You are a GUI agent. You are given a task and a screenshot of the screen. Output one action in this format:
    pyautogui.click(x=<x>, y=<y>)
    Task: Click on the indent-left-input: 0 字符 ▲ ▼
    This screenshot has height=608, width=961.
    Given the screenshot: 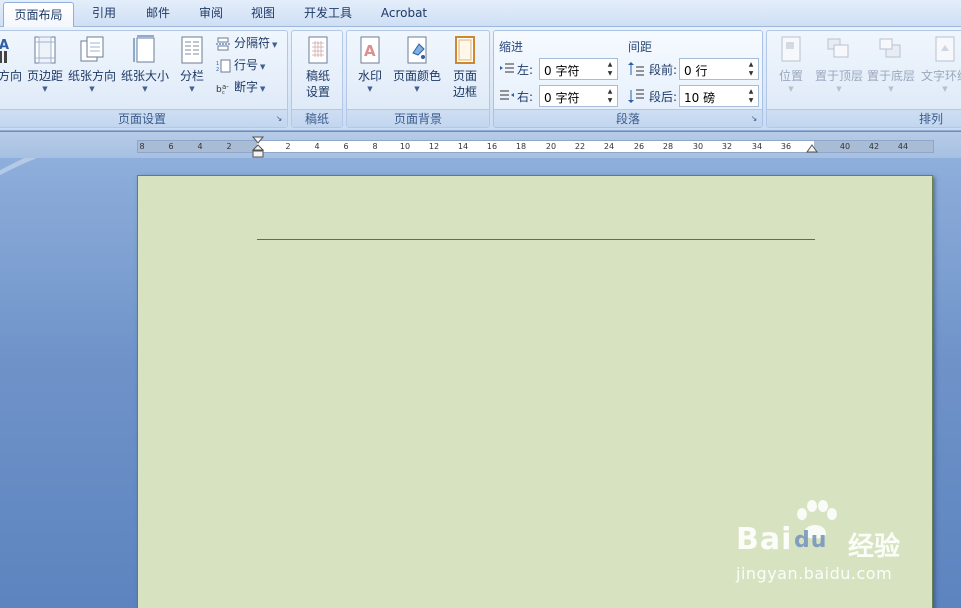 What is the action you would take?
    pyautogui.click(x=578, y=69)
    